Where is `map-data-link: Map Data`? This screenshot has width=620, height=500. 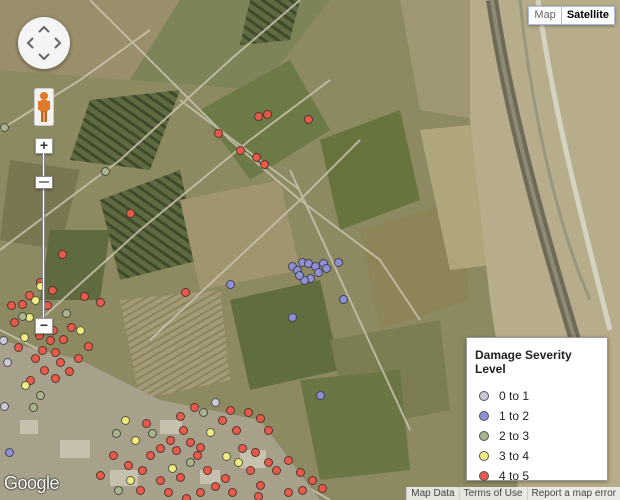 map-data-link: Map Data is located at coordinates (432, 493).